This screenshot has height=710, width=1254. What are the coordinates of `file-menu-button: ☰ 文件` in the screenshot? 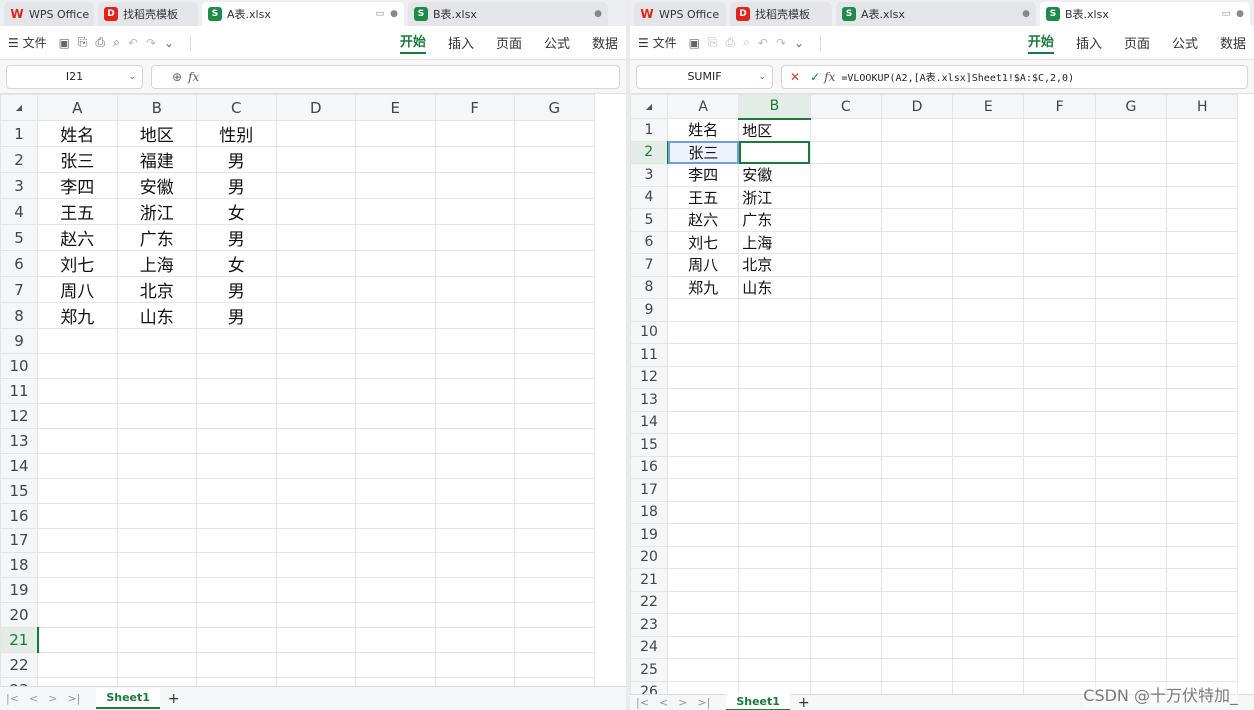 It's located at (657, 42).